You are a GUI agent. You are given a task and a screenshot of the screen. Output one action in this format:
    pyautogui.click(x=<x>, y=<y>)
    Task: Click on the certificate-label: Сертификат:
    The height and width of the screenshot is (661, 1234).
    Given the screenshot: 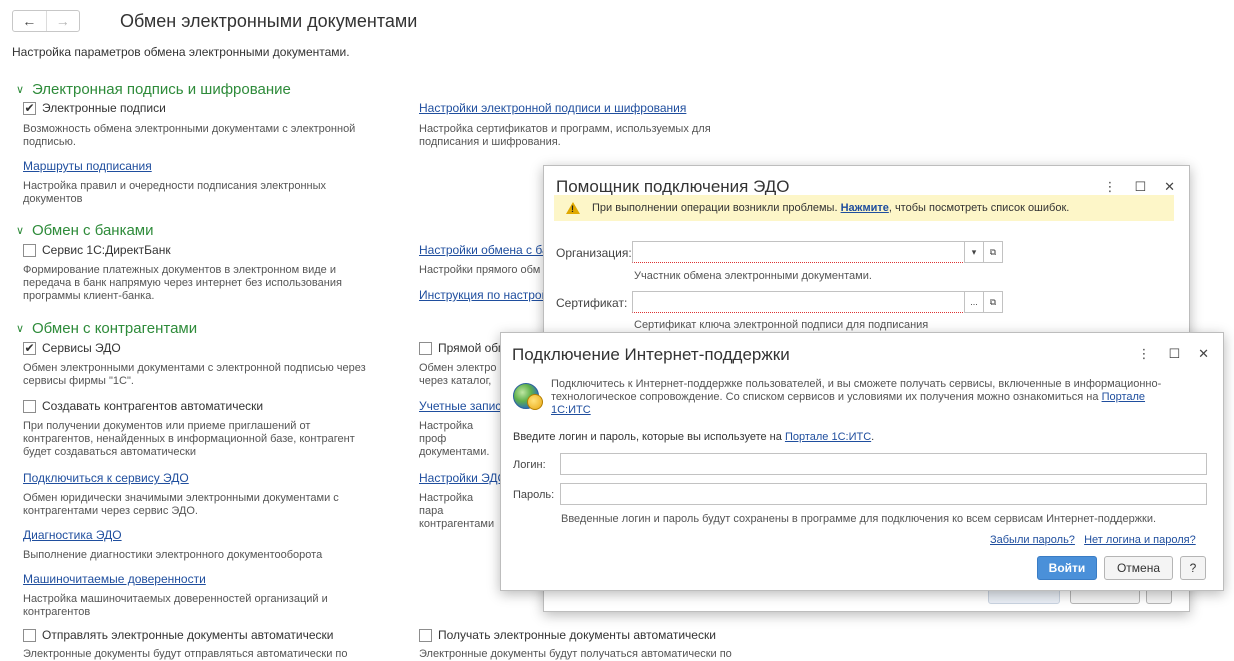 What is the action you would take?
    pyautogui.click(x=592, y=303)
    